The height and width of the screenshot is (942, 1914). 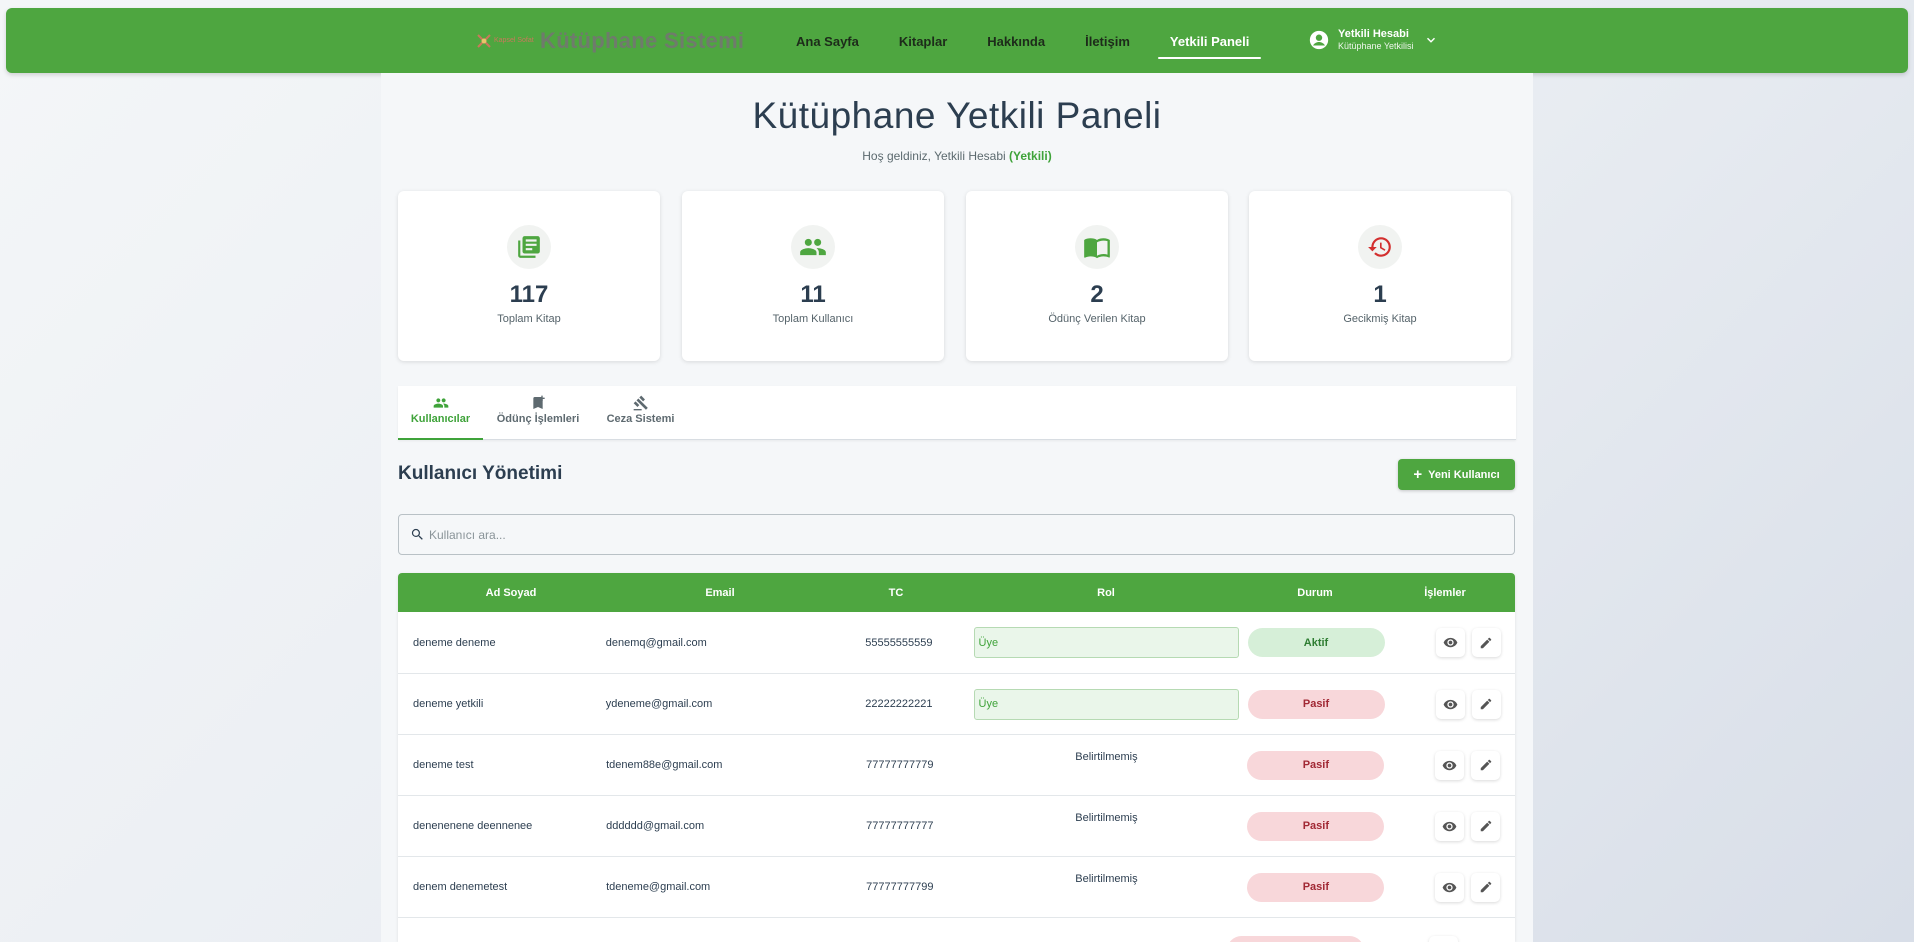 What do you see at coordinates (538, 419) in the screenshot?
I see `tab-label: Ödünç İşlemleri` at bounding box center [538, 419].